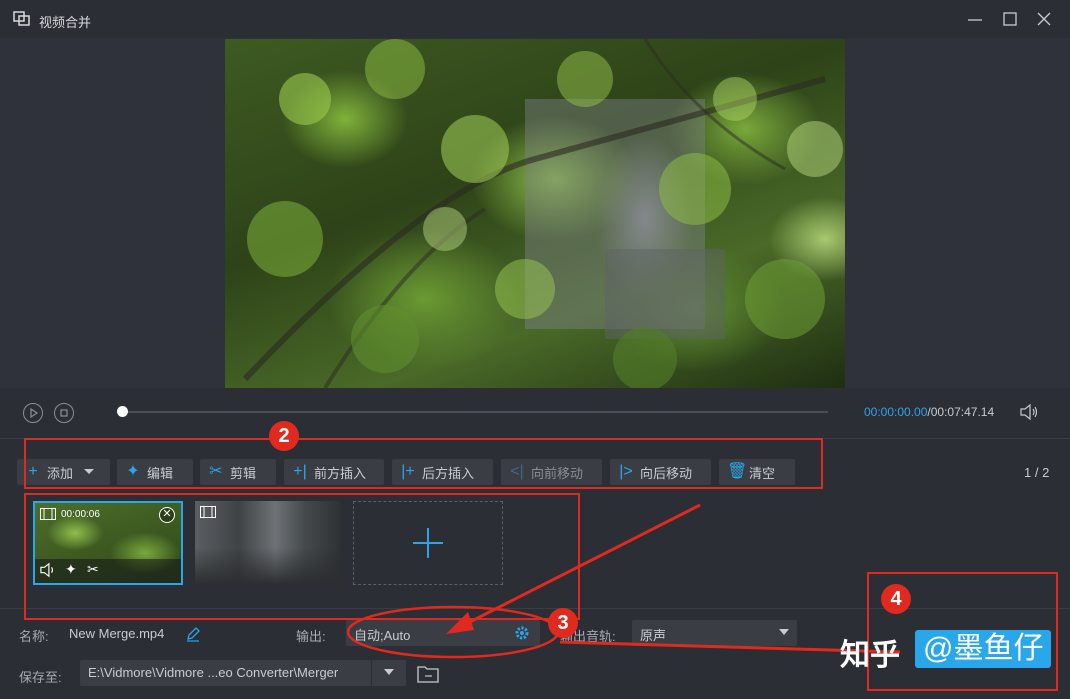  What do you see at coordinates (423, 463) in the screenshot?
I see `annotation-box-toolbar` at bounding box center [423, 463].